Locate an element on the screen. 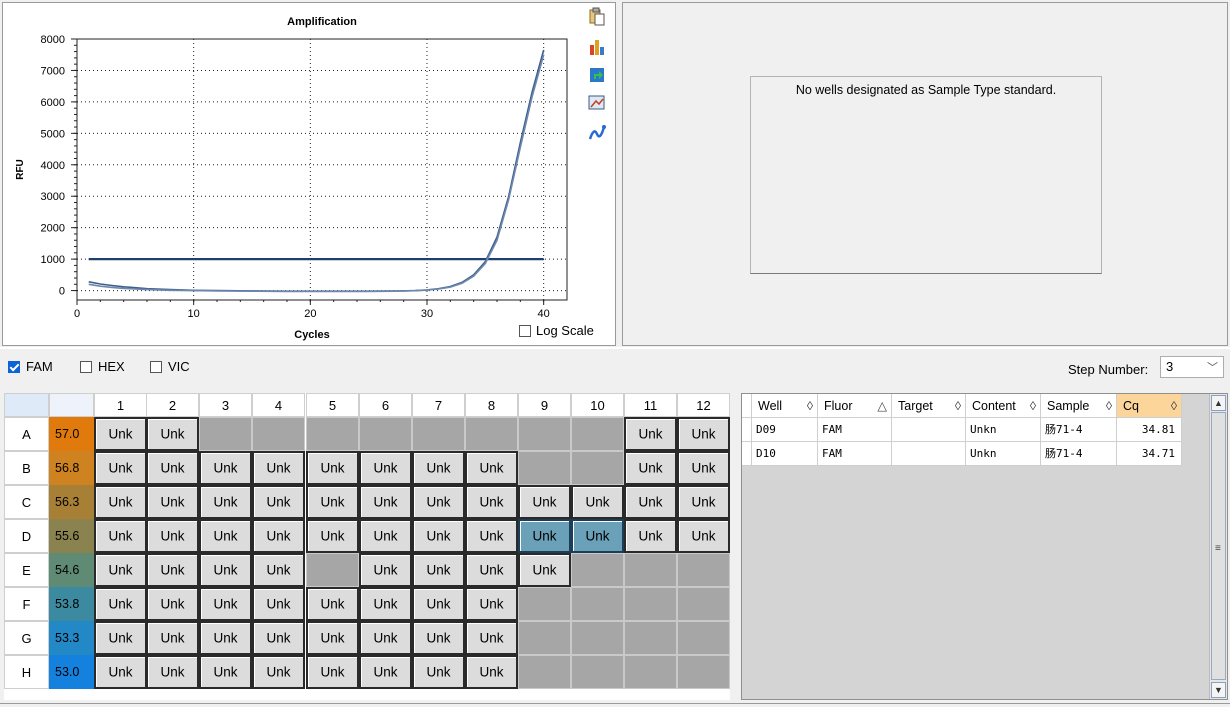 The height and width of the screenshot is (707, 1230). well-B2: Unk is located at coordinates (172, 468).